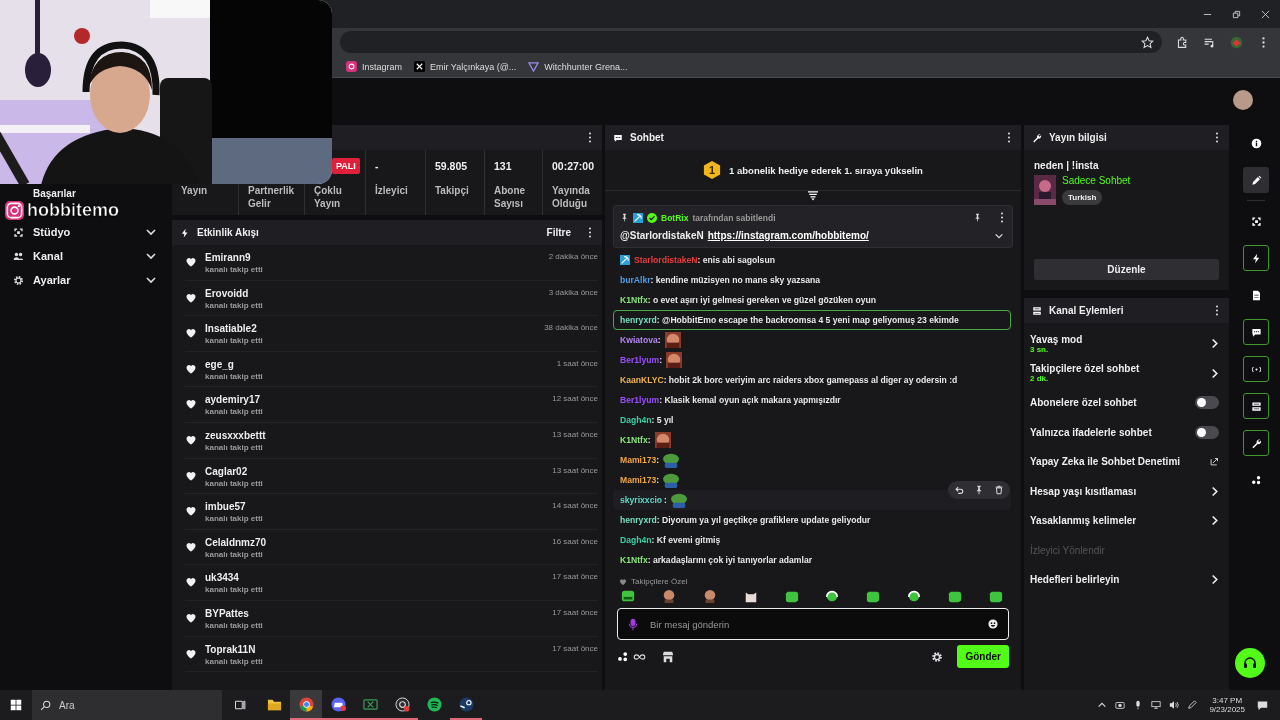  What do you see at coordinates (563, 232) in the screenshot?
I see `filter-button: Filtre` at bounding box center [563, 232].